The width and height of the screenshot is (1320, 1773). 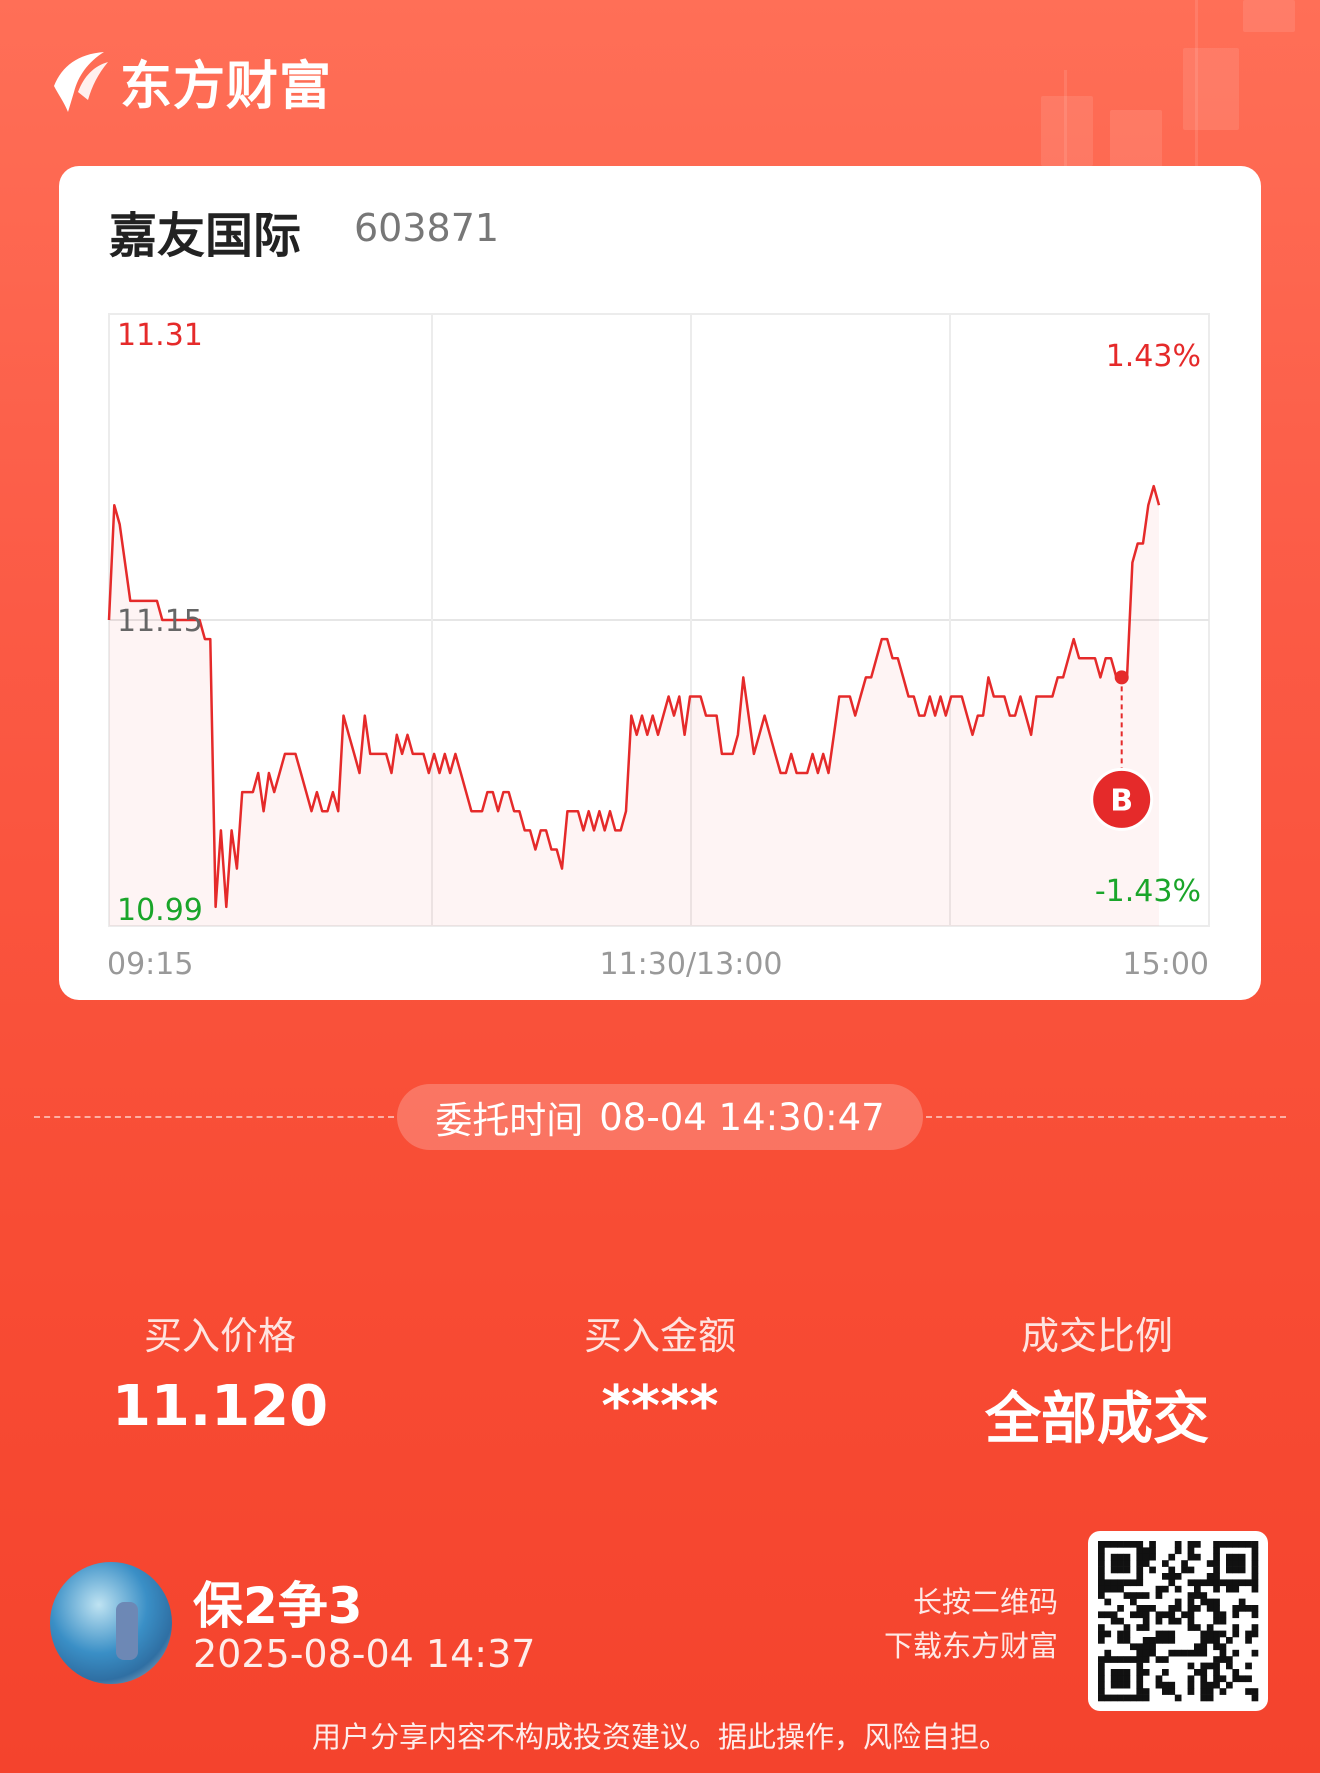 I want to click on stat-value: 11.120, so click(x=220, y=1406).